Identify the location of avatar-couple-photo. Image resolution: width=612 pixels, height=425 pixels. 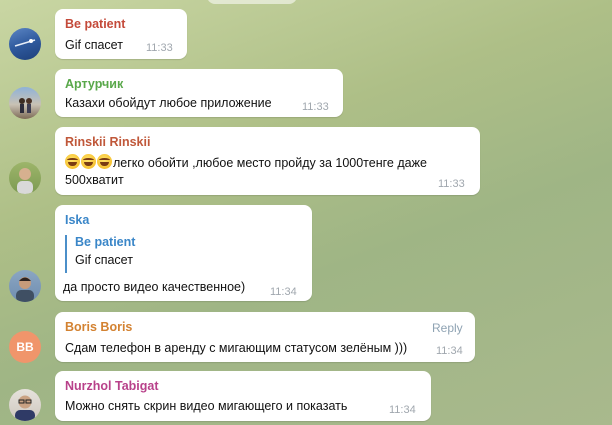
(25, 103).